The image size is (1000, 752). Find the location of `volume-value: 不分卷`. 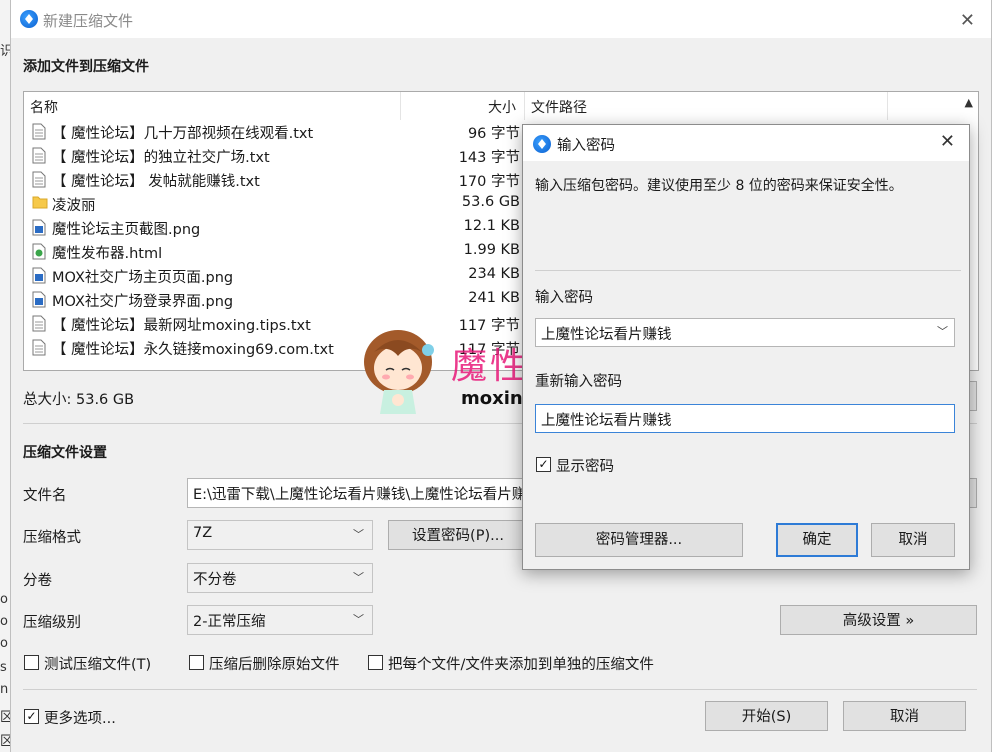

volume-value: 不分卷 is located at coordinates (215, 580).